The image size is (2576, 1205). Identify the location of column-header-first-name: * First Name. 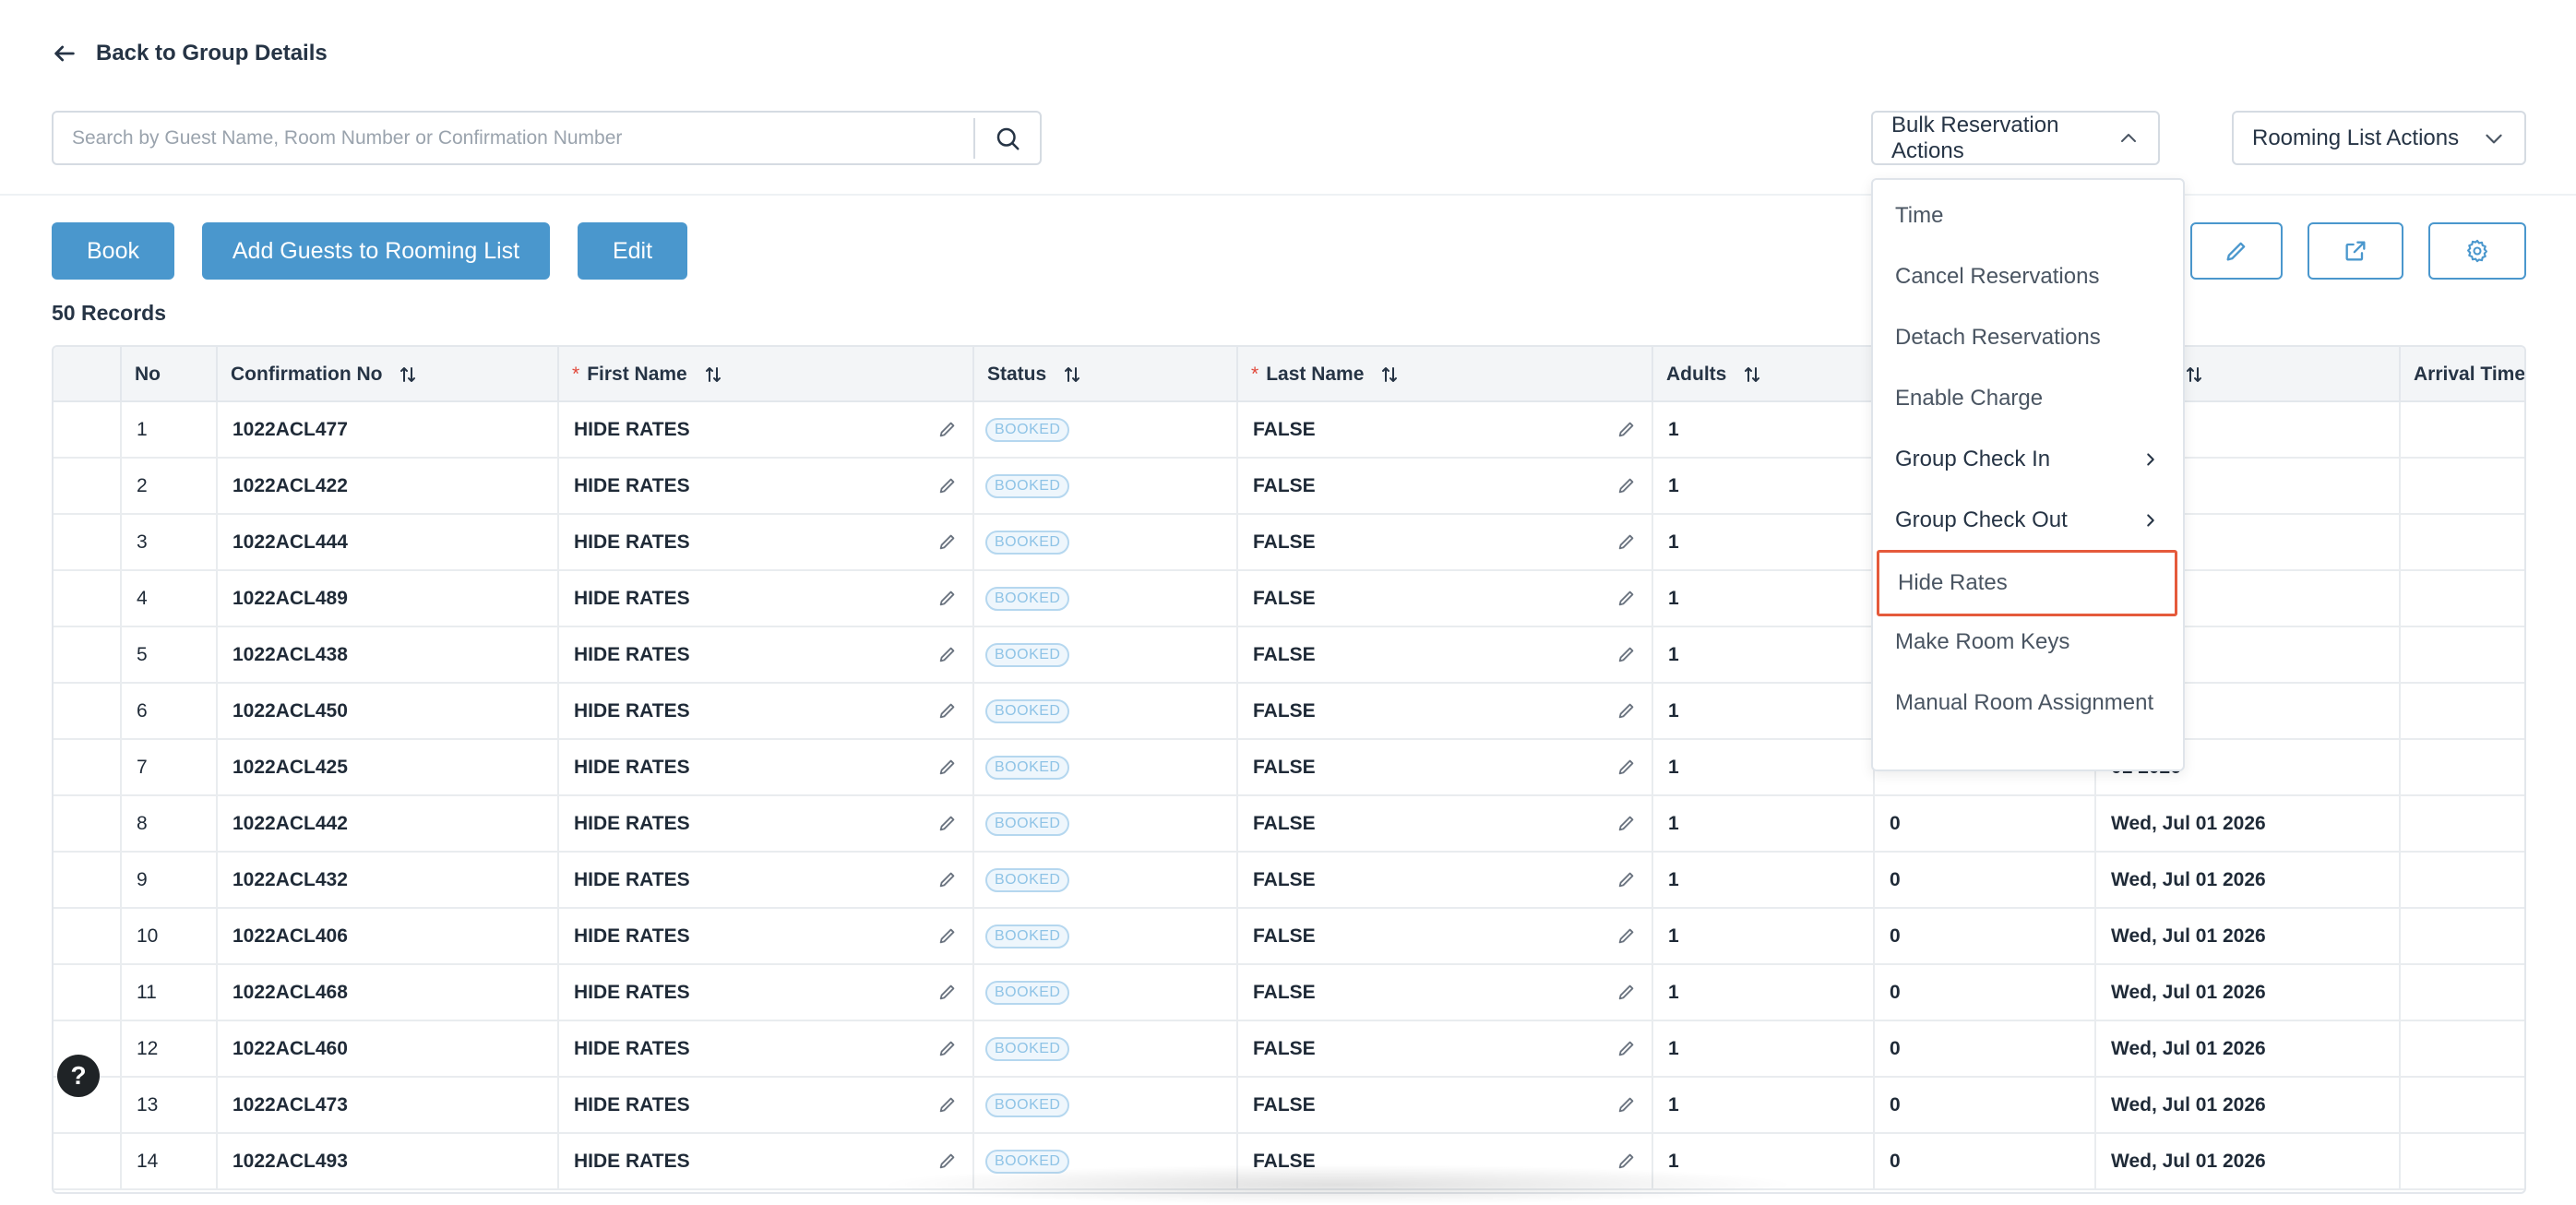
(764, 374).